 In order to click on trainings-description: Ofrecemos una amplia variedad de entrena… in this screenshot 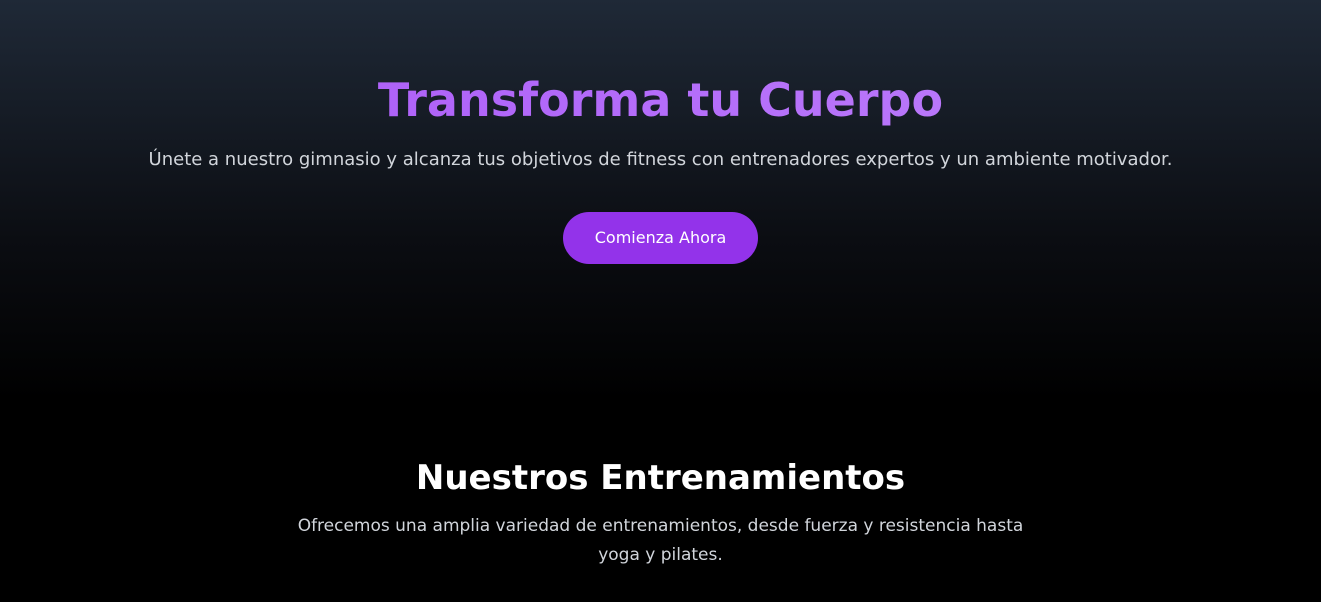, I will do `click(660, 540)`.